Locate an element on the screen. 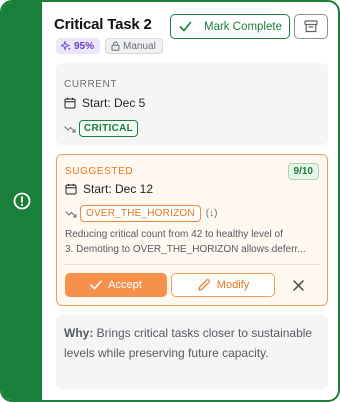 The width and height of the screenshot is (340, 402). suggested-start-row: Start: Dec 12 is located at coordinates (109, 189).